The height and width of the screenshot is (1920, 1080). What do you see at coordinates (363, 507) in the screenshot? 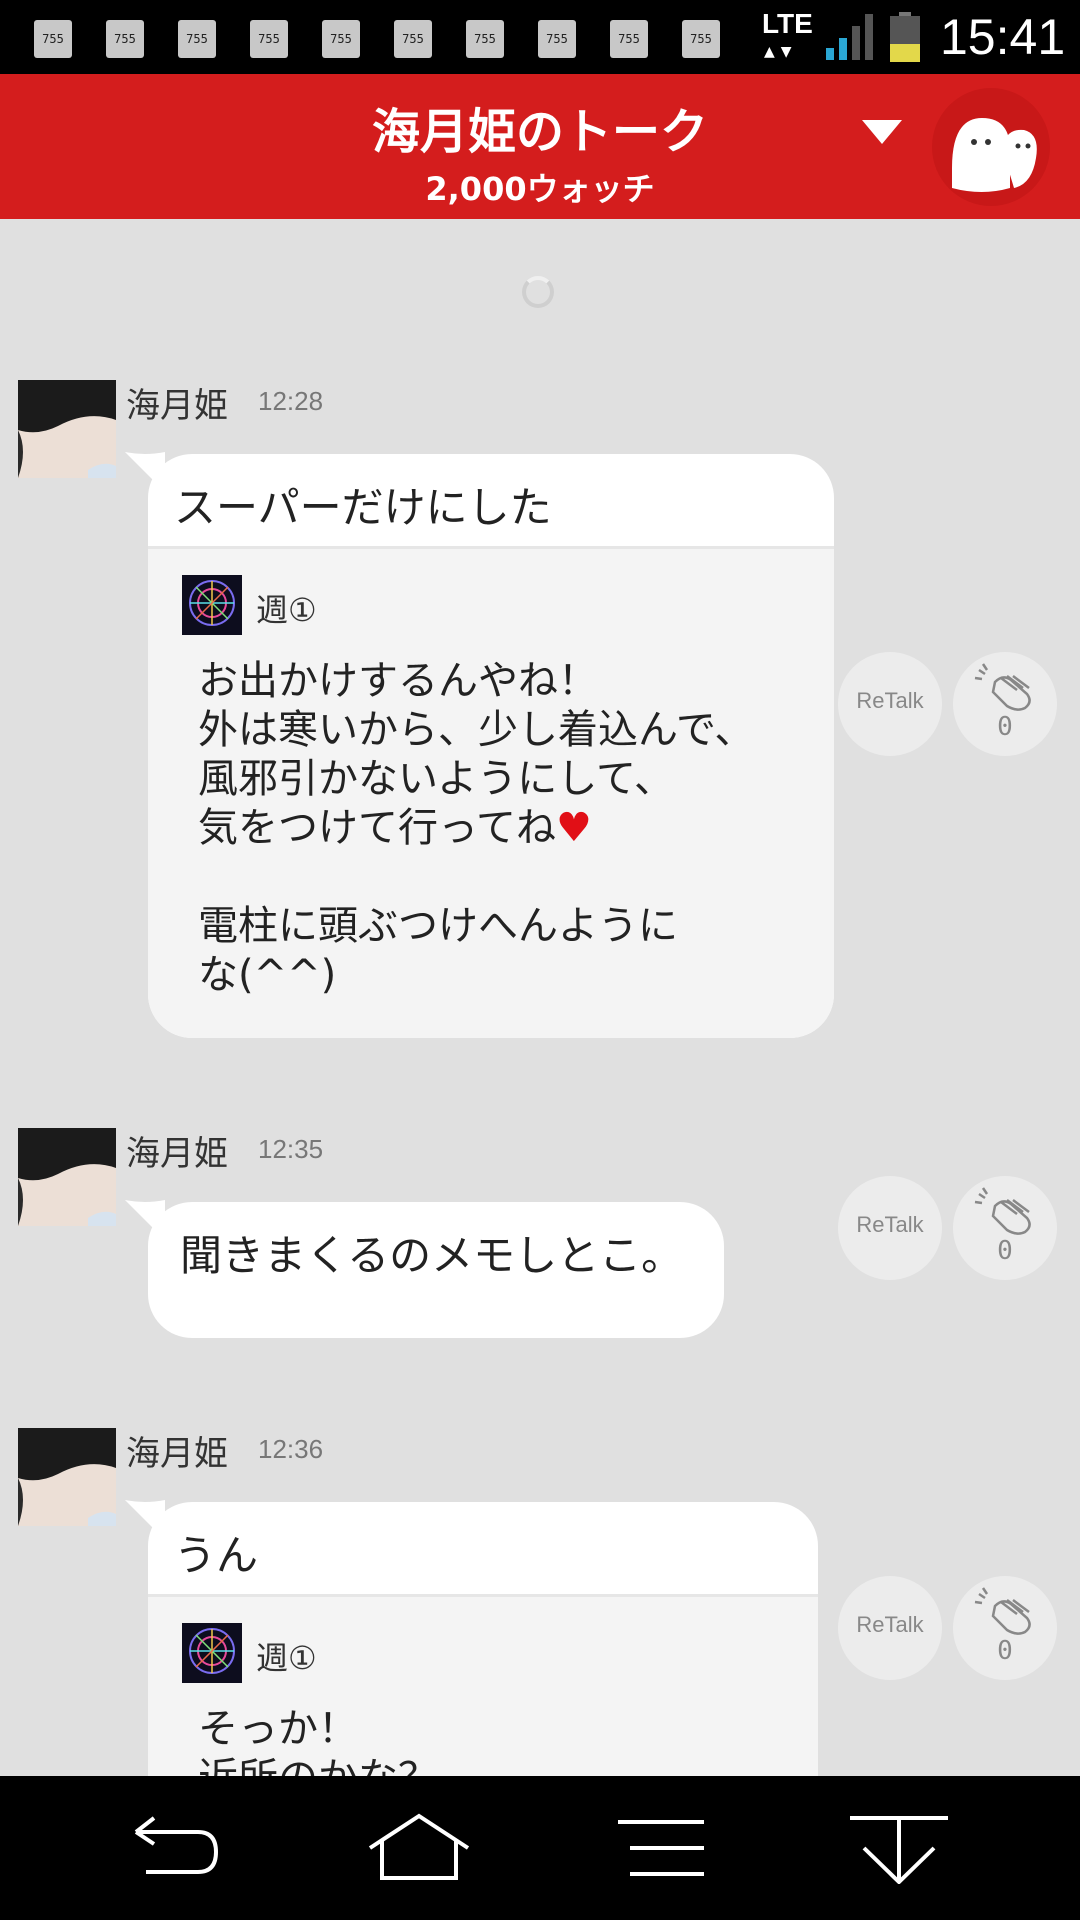
I see `message-text: スーパーだけにした` at bounding box center [363, 507].